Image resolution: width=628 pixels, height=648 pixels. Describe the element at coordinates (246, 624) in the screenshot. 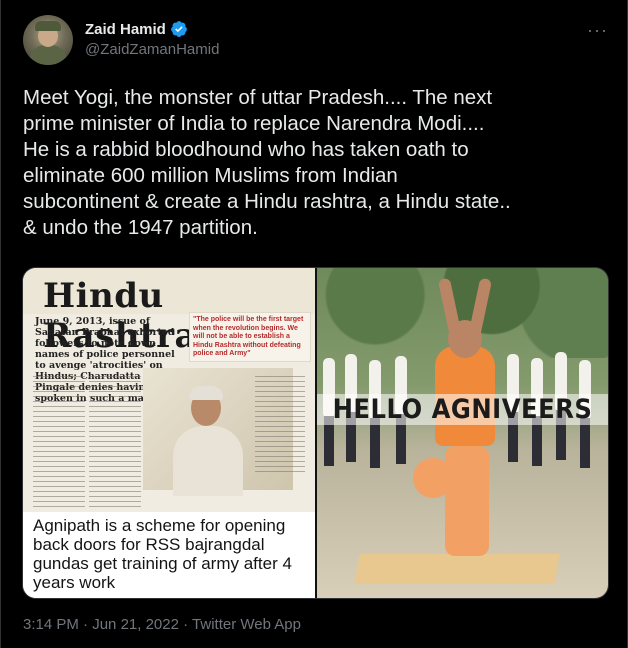

I see `tweet-source: Twitter Web App` at that location.